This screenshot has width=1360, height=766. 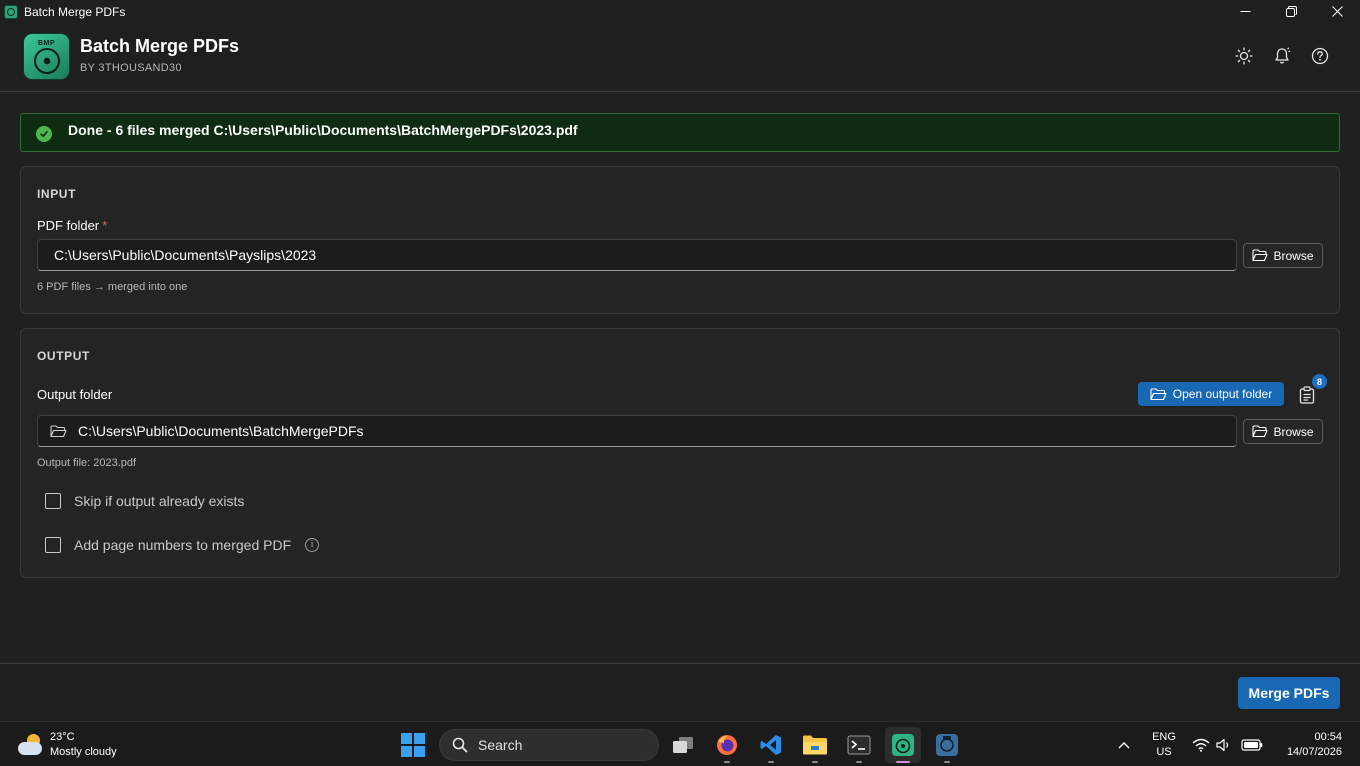 What do you see at coordinates (131, 68) in the screenshot?
I see `app-byline: BY 3THOUSAND30` at bounding box center [131, 68].